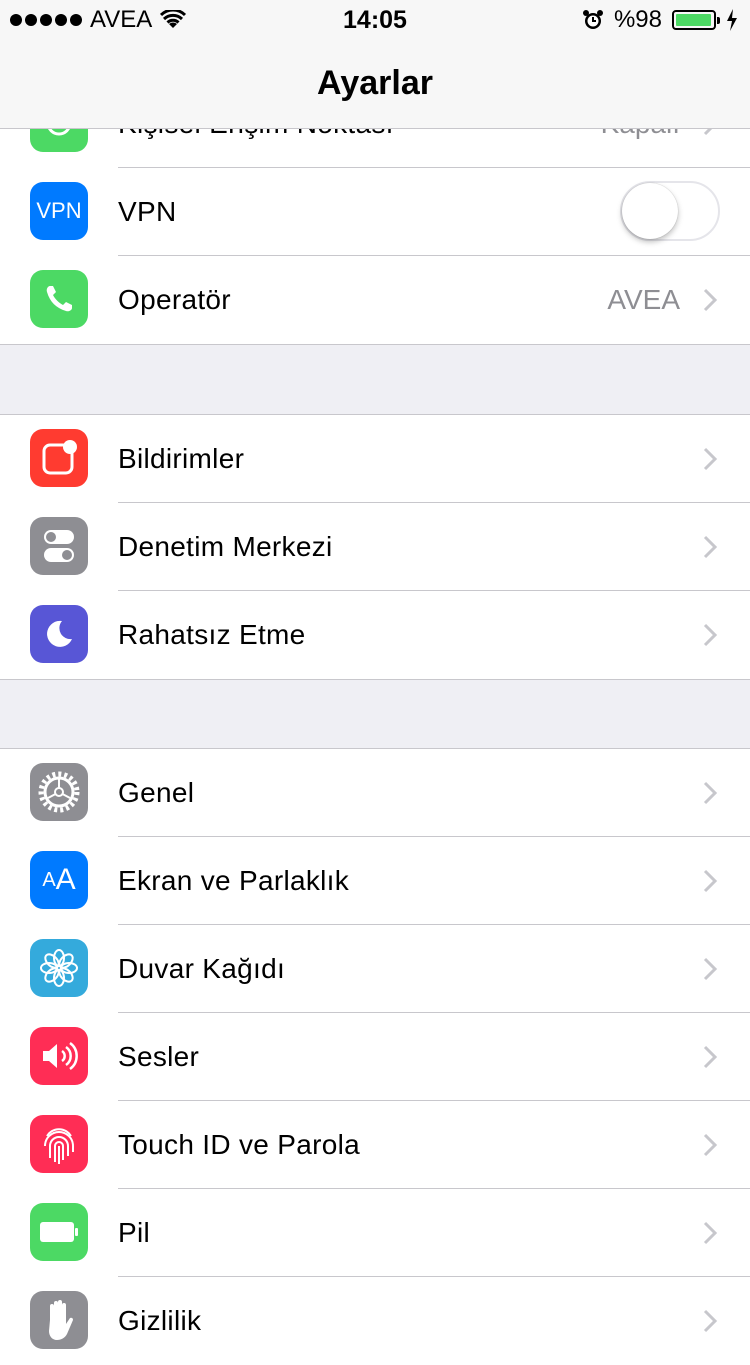 The height and width of the screenshot is (1365, 750). What do you see at coordinates (59, 880) in the screenshot?
I see `display-icon: AA` at bounding box center [59, 880].